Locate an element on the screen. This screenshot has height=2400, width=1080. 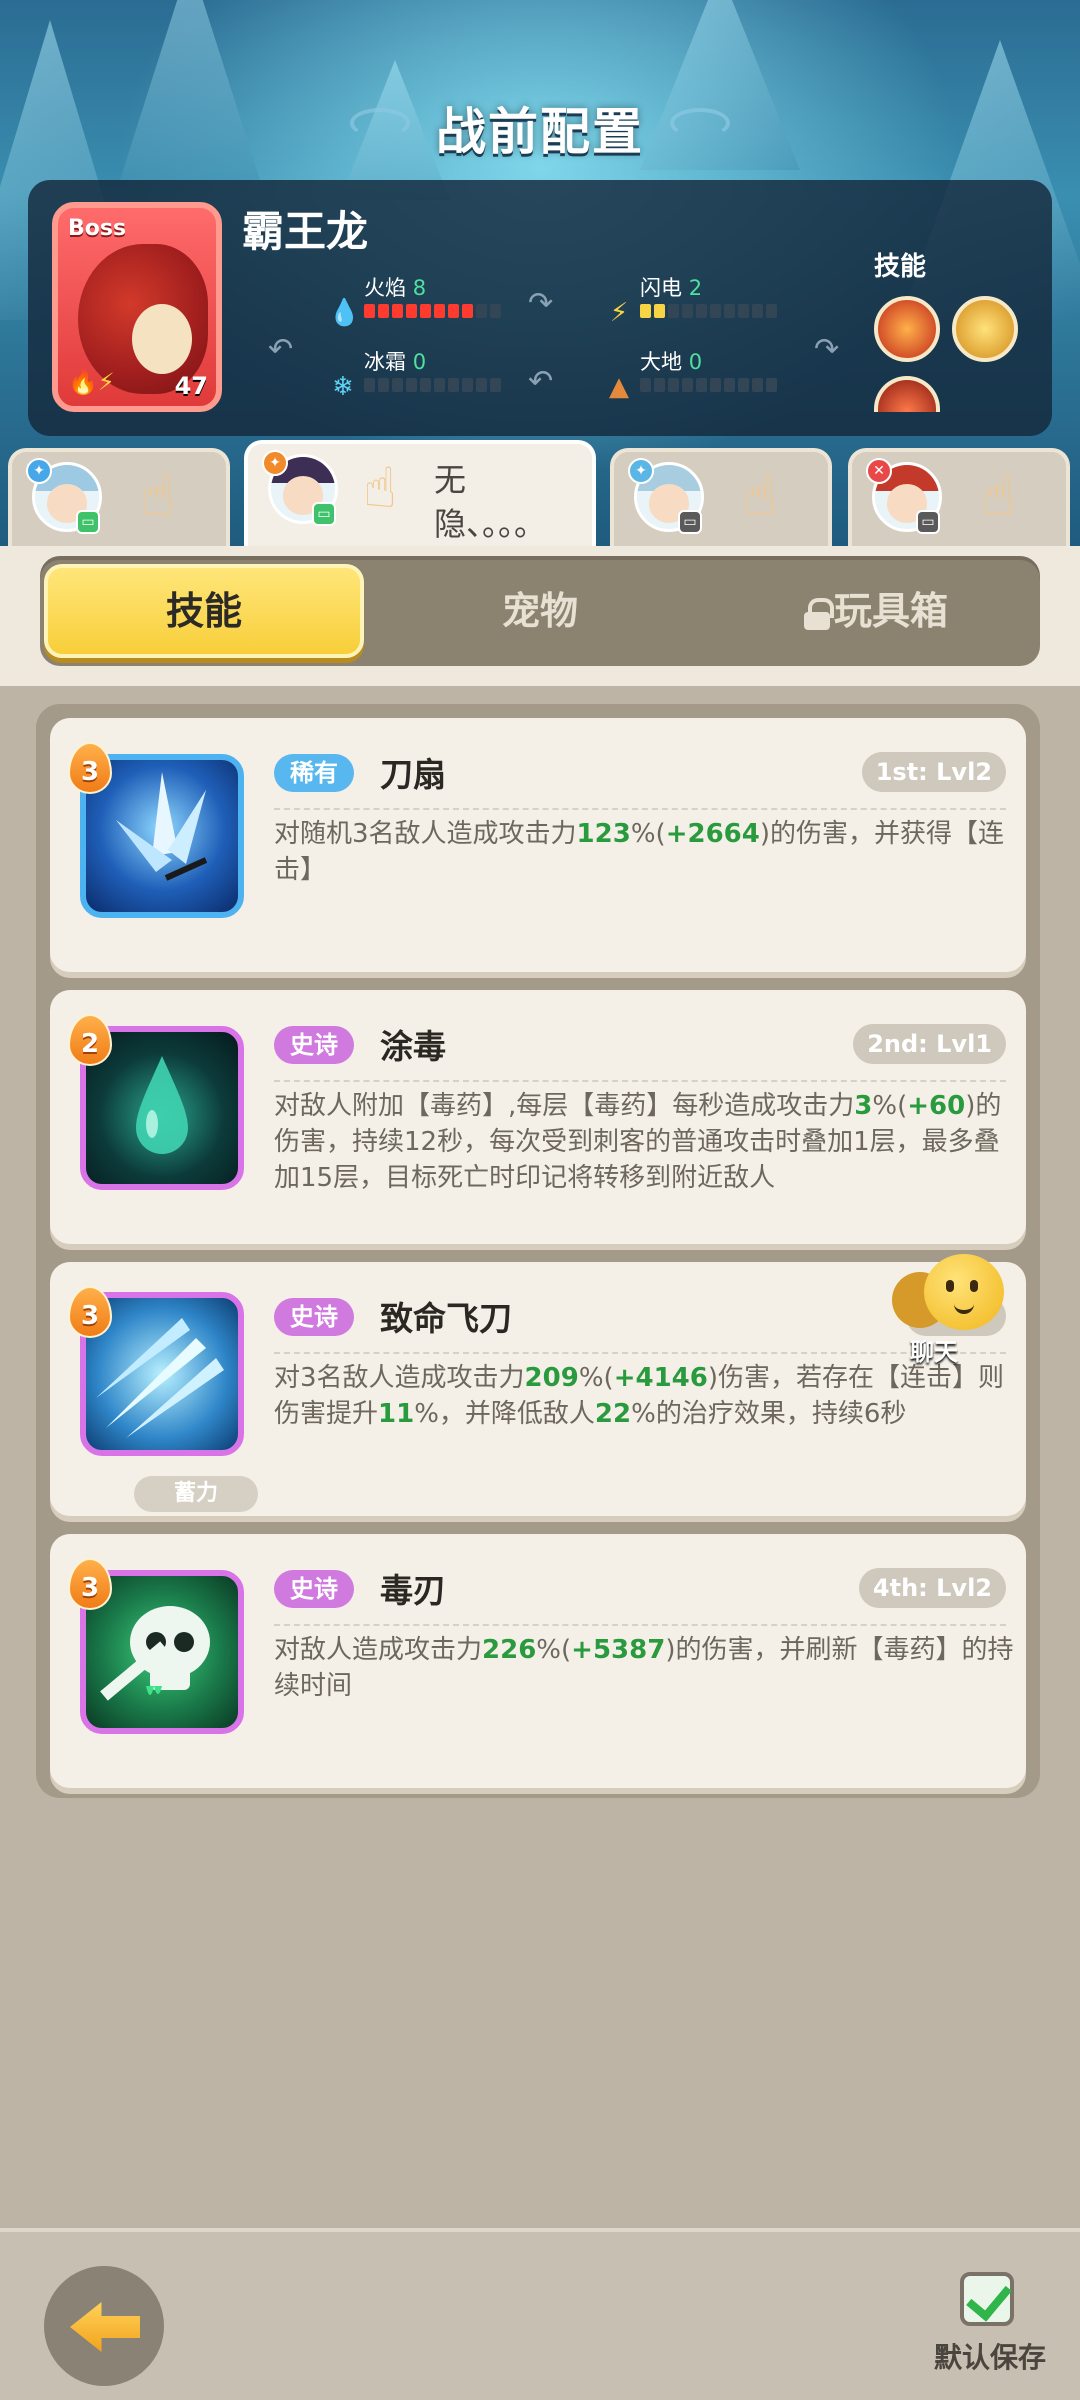
default-save-checkbox is located at coordinates (987, 2299).